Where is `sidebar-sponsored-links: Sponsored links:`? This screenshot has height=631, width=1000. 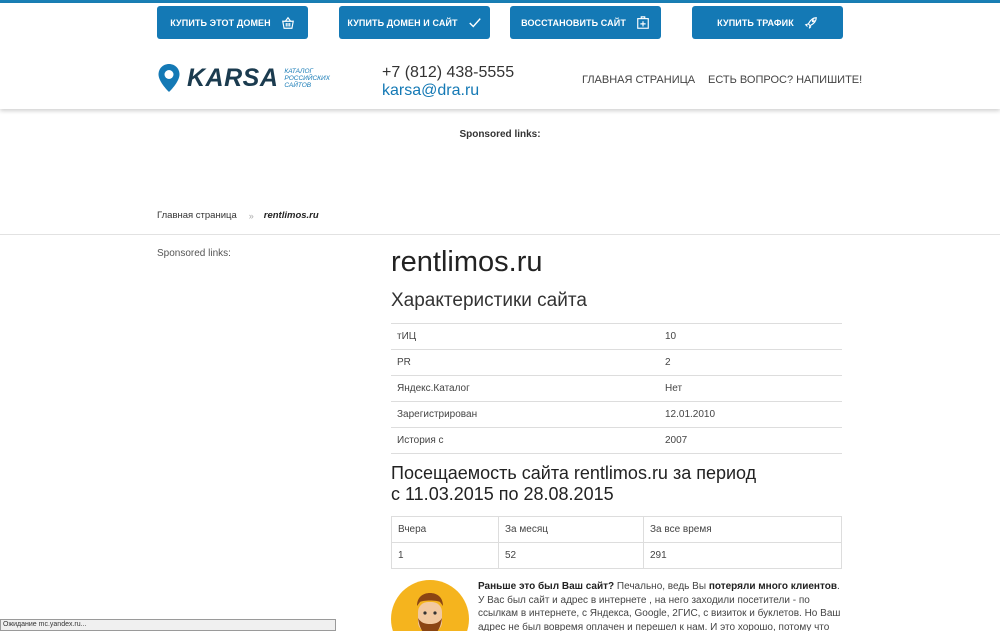
sidebar-sponsored-links: Sponsored links: is located at coordinates (194, 253).